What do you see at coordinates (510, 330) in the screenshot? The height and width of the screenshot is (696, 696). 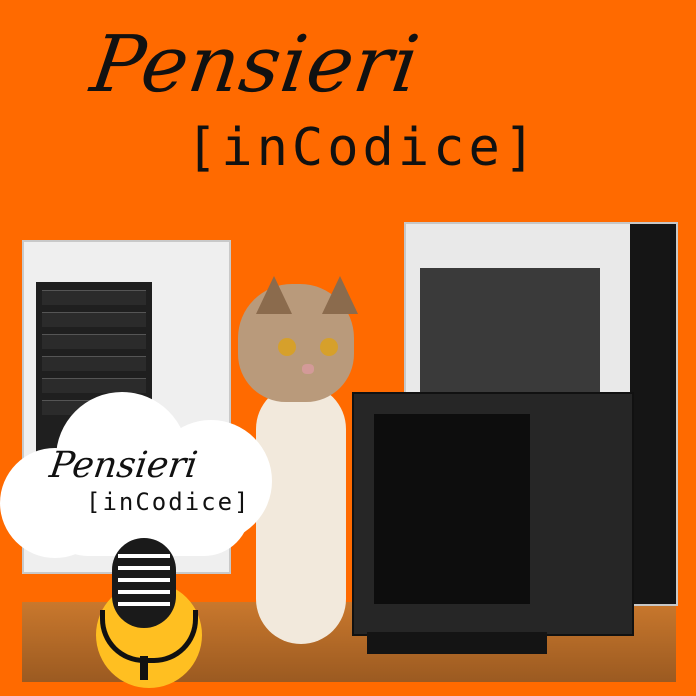 I see `server-right-face` at bounding box center [510, 330].